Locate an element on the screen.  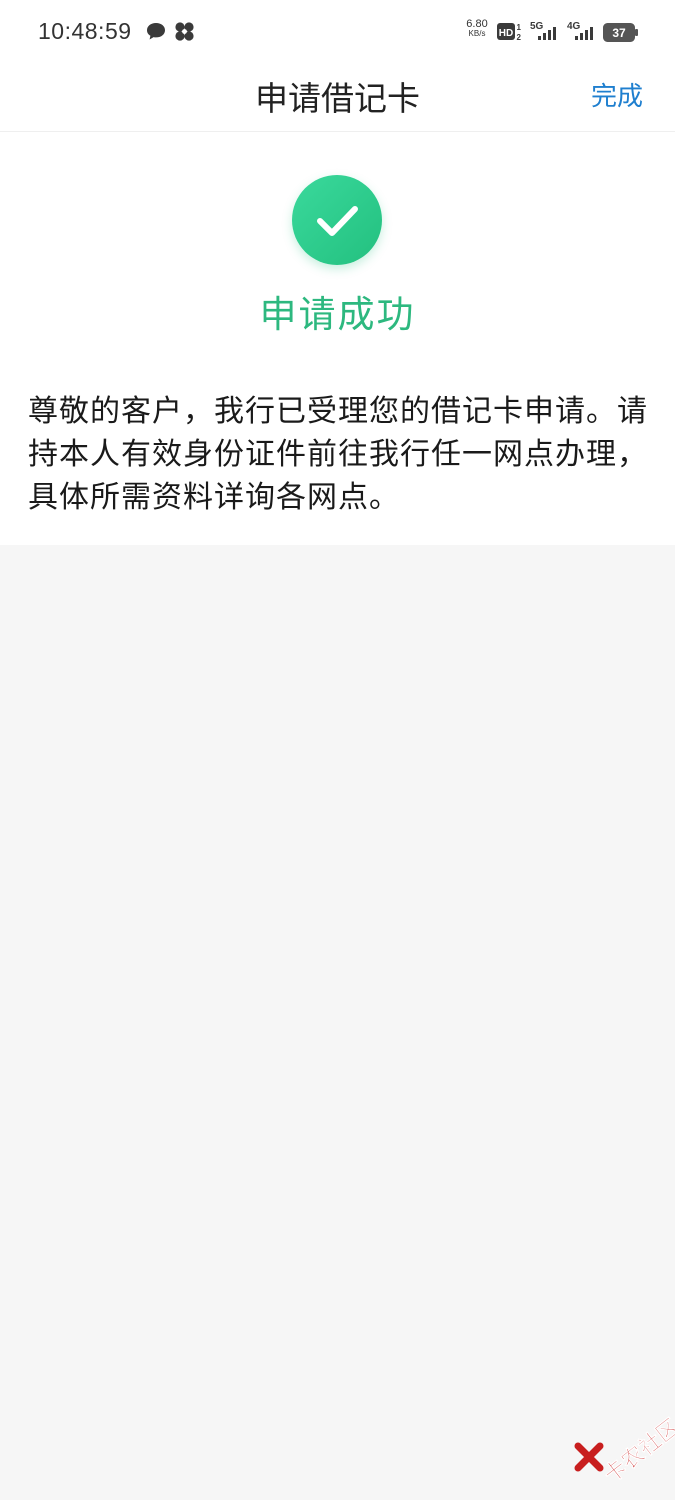
sim2-label: 4G is located at coordinates (574, 26).